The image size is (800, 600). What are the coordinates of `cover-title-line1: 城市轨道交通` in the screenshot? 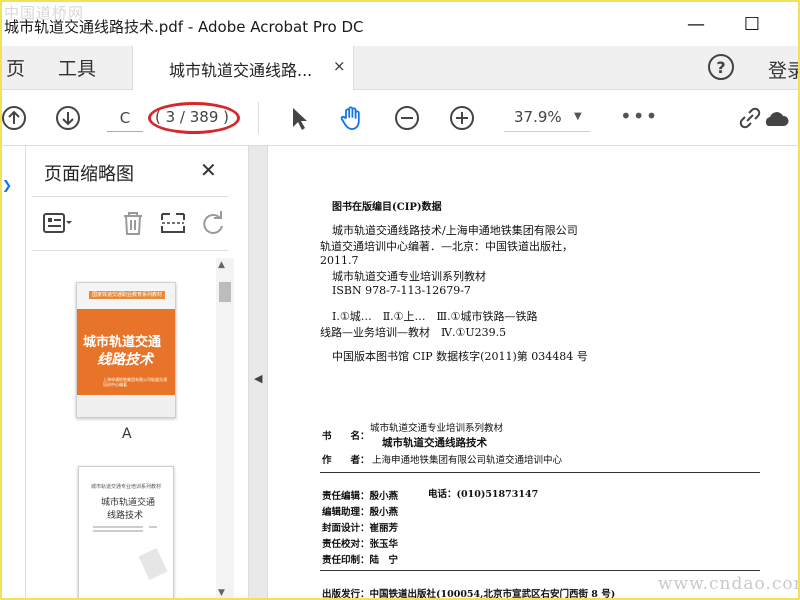 It's located at (122, 342).